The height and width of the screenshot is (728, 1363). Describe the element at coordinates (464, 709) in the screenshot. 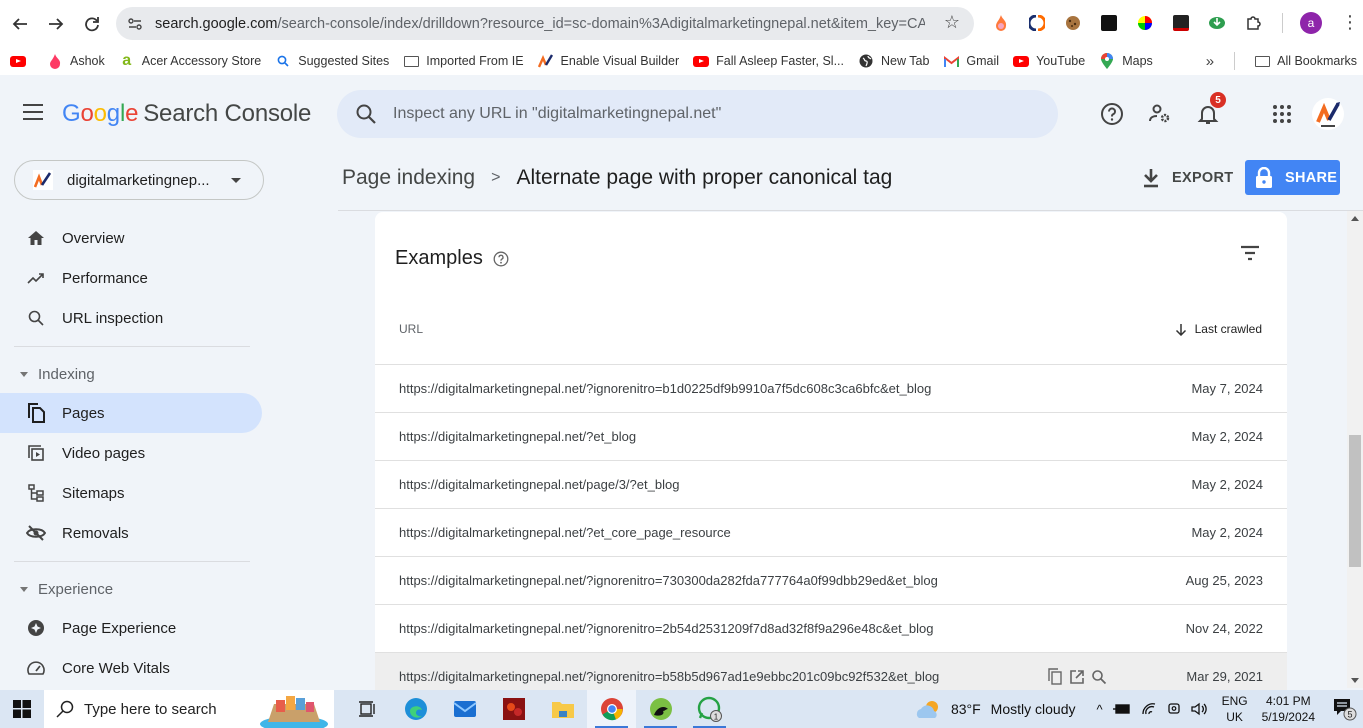

I see `taskbar-mail` at that location.